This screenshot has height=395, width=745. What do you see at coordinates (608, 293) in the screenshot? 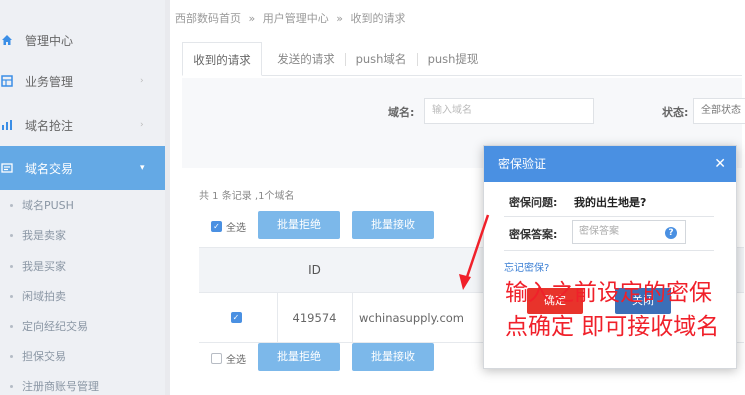
I see `annotation-line-1: 输入之前设定的密保` at bounding box center [608, 293].